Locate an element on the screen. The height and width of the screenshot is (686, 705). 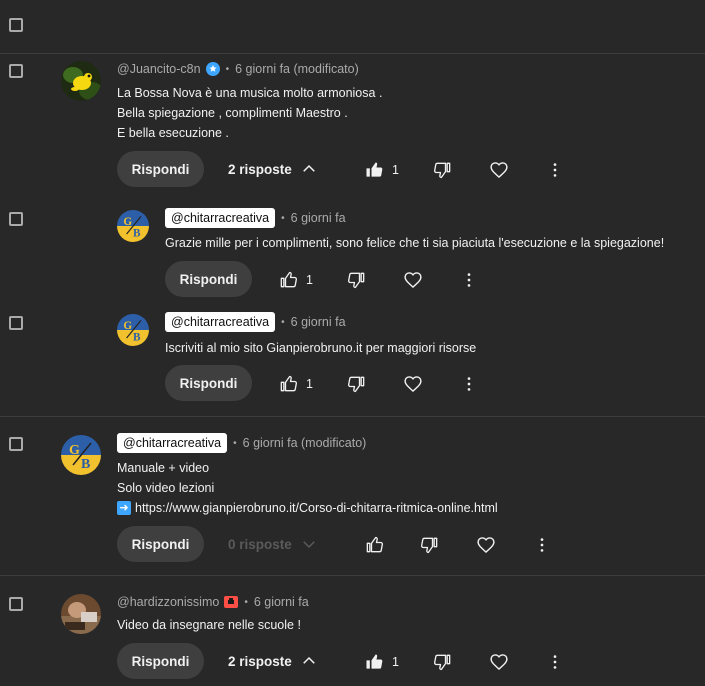
right-arrow-emoji-icon: ➜ is located at coordinates (124, 508).